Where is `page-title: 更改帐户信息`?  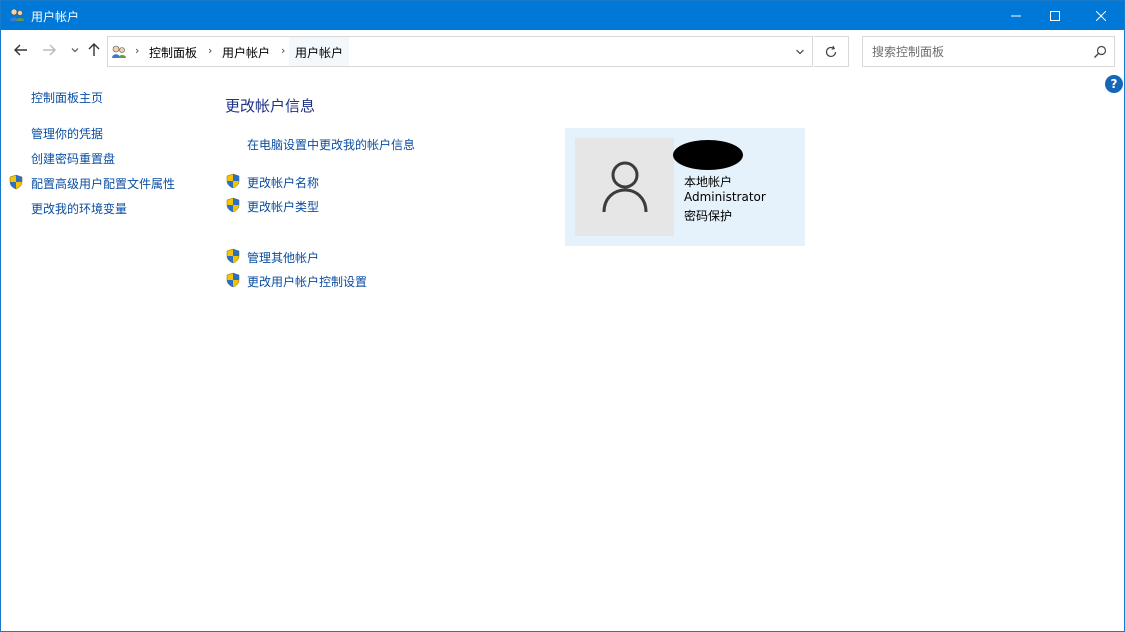 page-title: 更改帐户信息 is located at coordinates (270, 106).